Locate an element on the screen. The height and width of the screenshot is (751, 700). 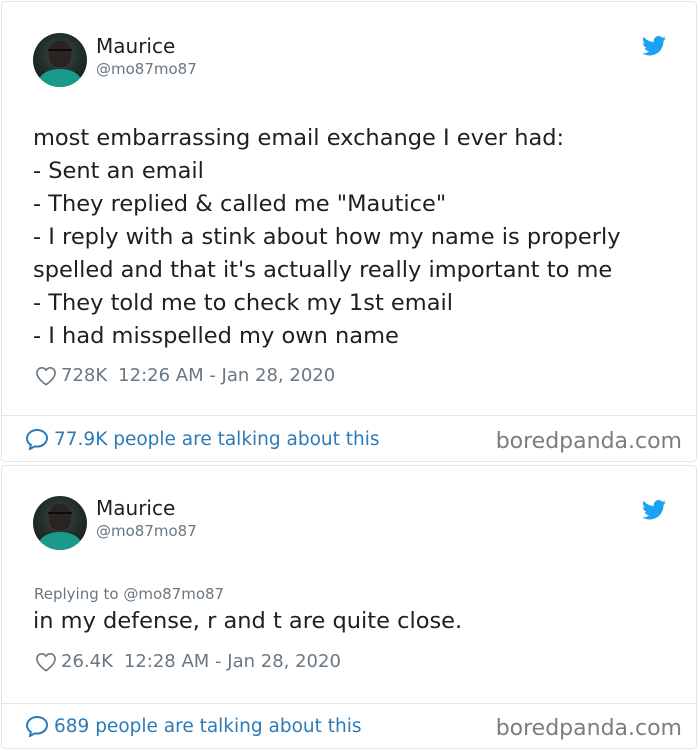
like-count: 728K is located at coordinates (84, 375).